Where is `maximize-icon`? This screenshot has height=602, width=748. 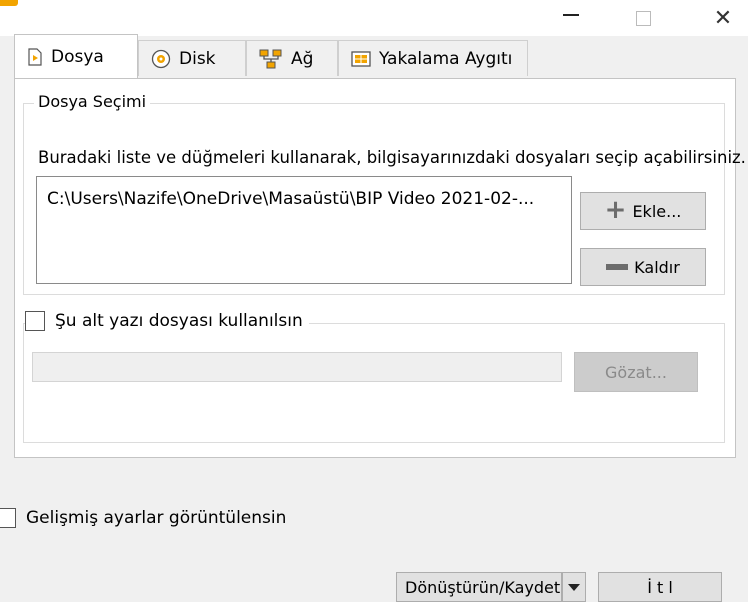
maximize-icon is located at coordinates (643, 18).